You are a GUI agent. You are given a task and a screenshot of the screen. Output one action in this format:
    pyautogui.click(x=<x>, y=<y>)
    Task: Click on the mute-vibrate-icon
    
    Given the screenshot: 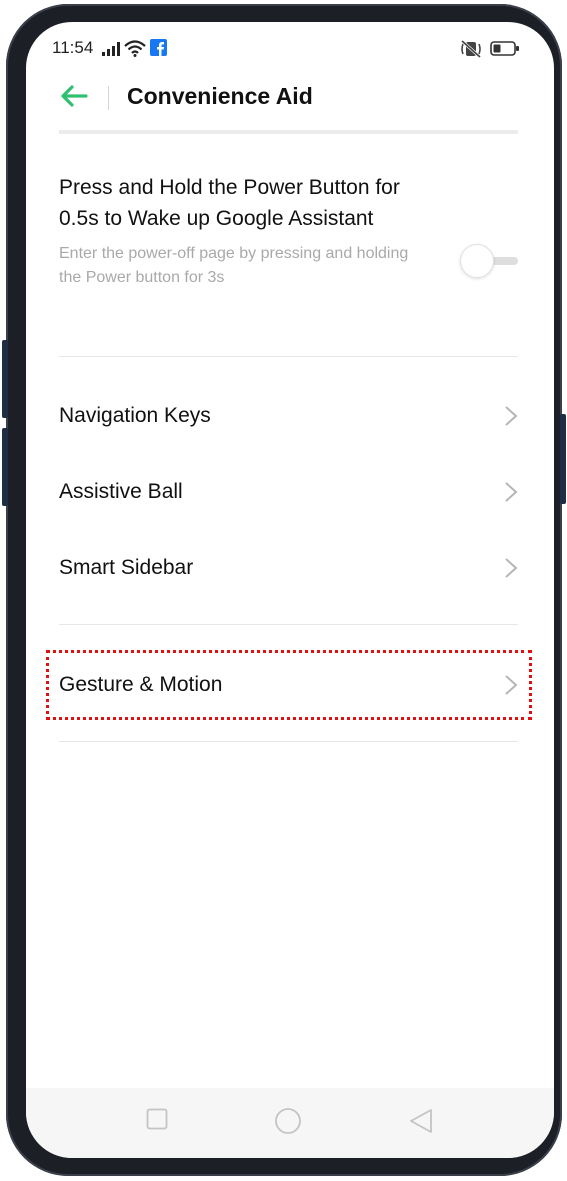 What is the action you would take?
    pyautogui.click(x=471, y=49)
    